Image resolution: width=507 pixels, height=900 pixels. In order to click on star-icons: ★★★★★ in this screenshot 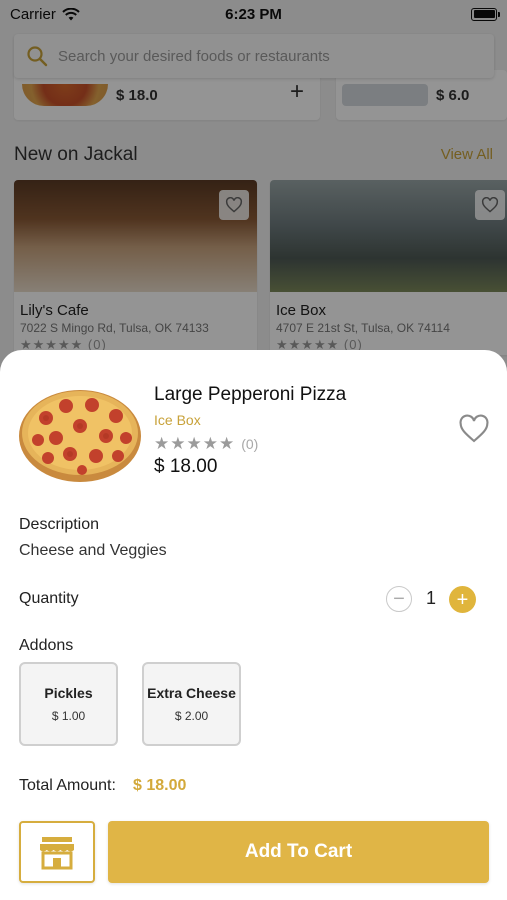, I will do `click(195, 443)`.